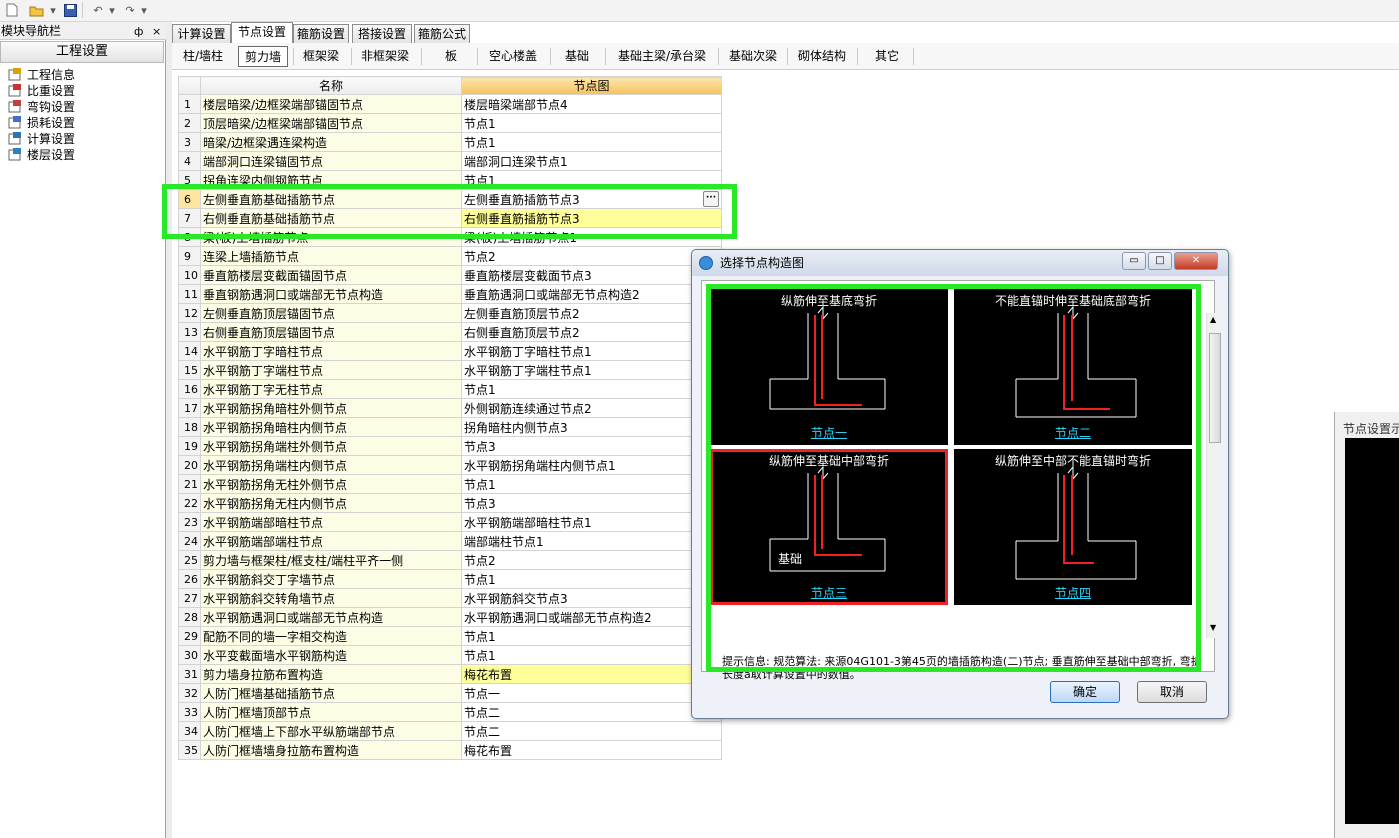 This screenshot has height=838, width=1399. What do you see at coordinates (189, 389) in the screenshot?
I see `row-number: 16` at bounding box center [189, 389].